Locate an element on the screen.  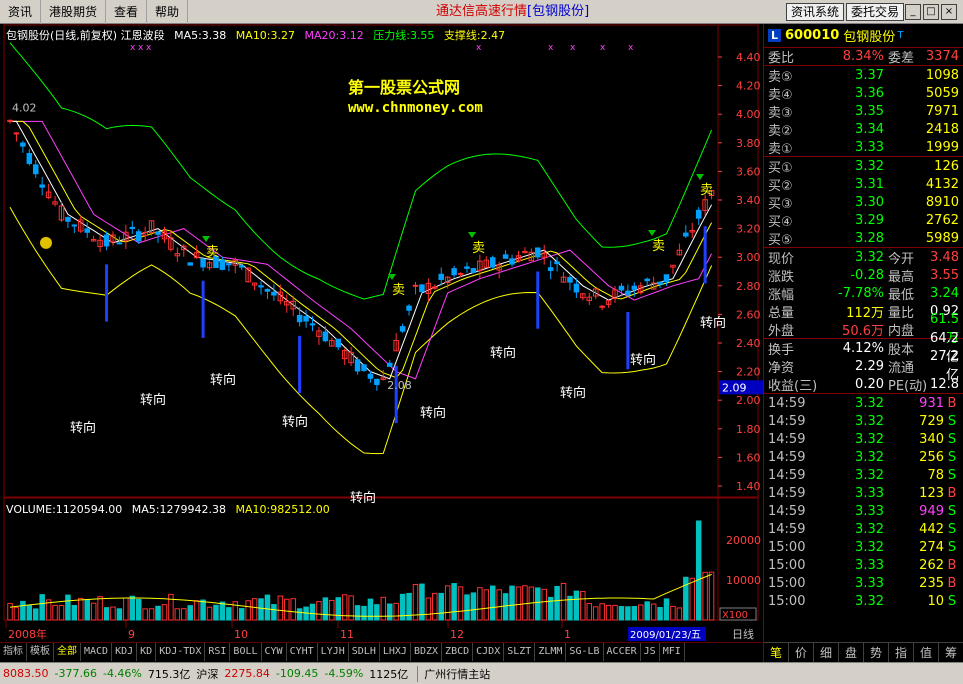
menu-help: 帮助 is located at coordinates (168, 12).